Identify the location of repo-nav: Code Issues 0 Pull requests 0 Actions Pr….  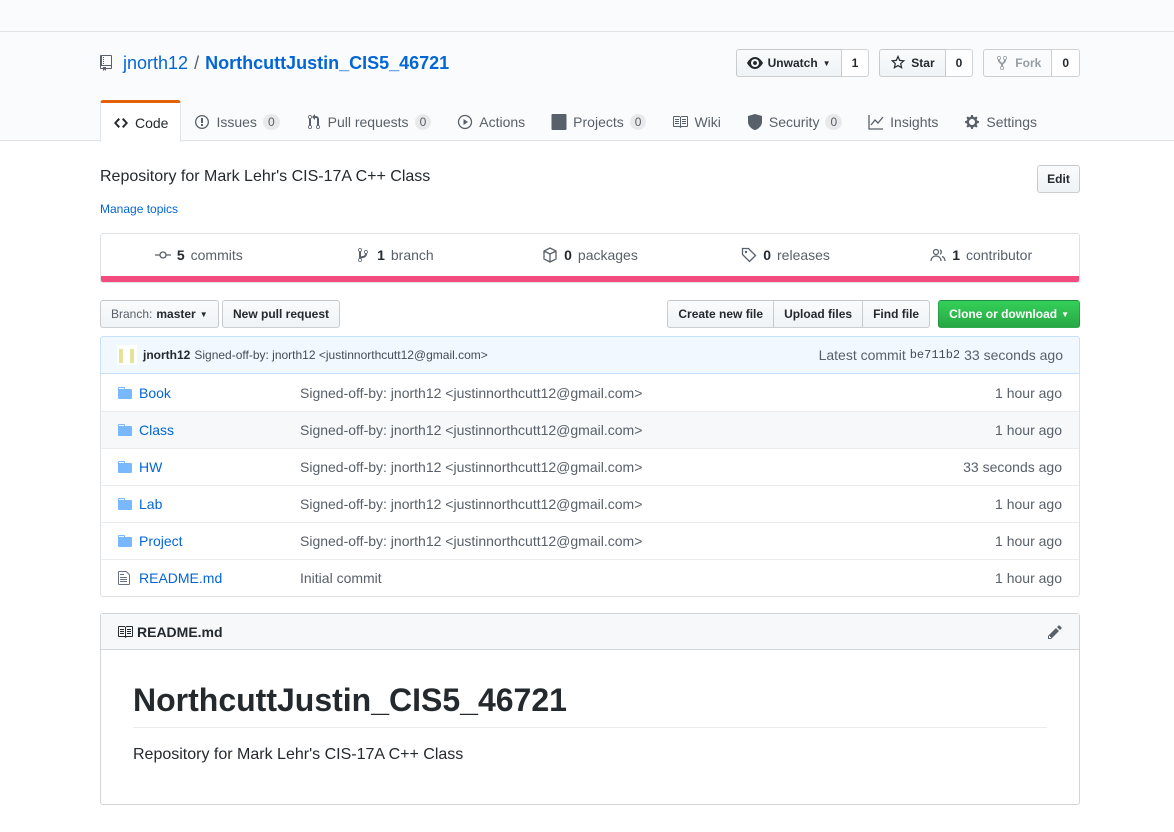
(575, 121).